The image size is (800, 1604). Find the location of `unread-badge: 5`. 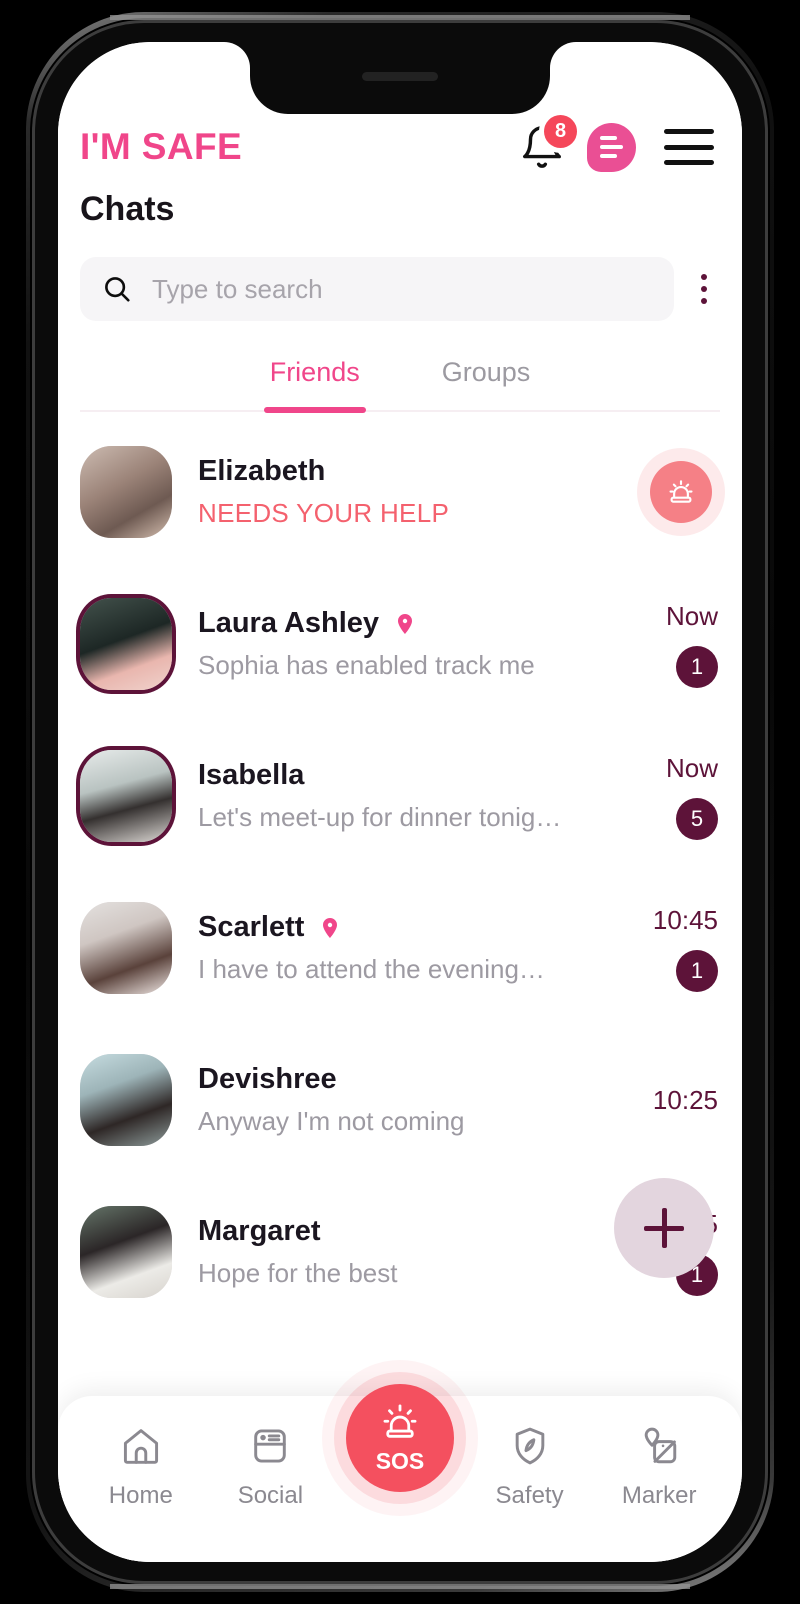

unread-badge: 5 is located at coordinates (697, 818).